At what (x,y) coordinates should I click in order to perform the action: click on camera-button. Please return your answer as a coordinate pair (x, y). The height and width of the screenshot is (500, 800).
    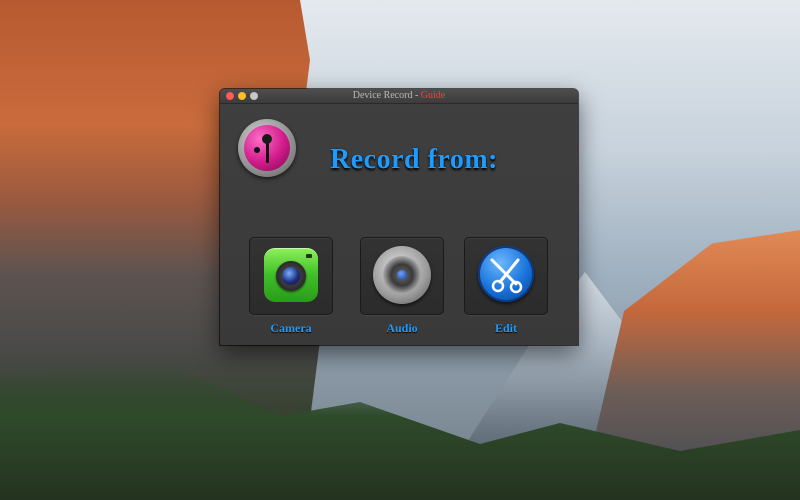
    Looking at the image, I should click on (291, 276).